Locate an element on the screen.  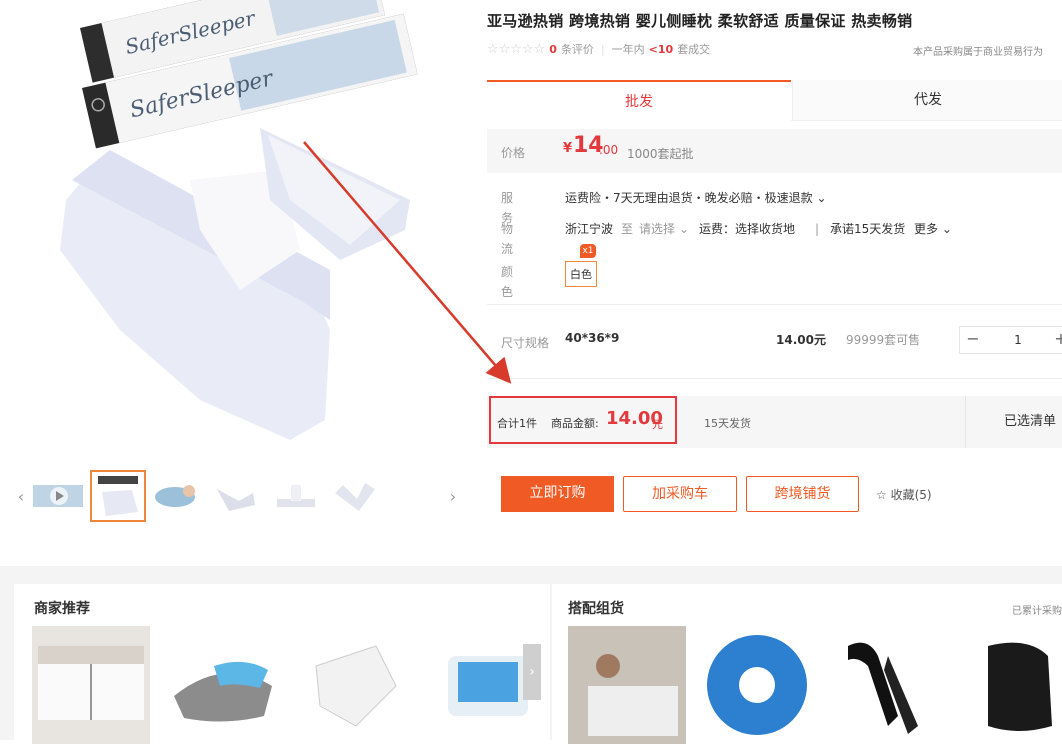
tab-wholesale: 批发 is located at coordinates (639, 101).